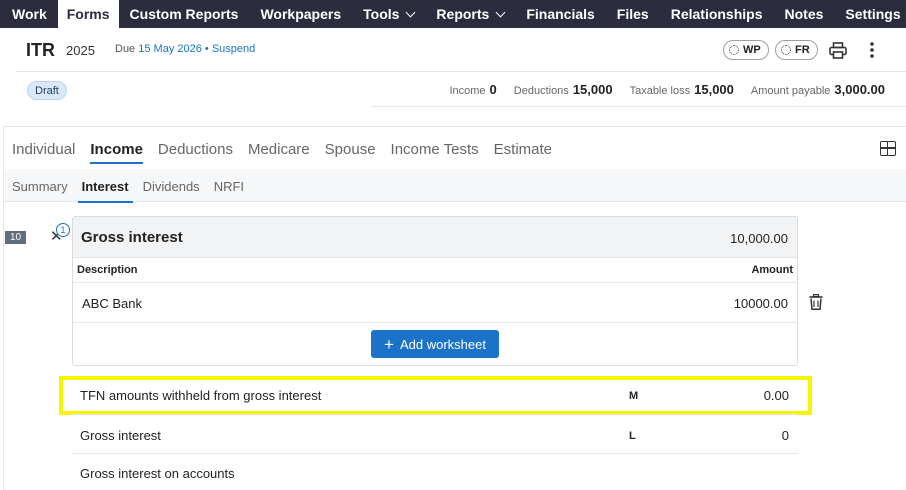  What do you see at coordinates (872, 50) in the screenshot?
I see `more-vertical-icon` at bounding box center [872, 50].